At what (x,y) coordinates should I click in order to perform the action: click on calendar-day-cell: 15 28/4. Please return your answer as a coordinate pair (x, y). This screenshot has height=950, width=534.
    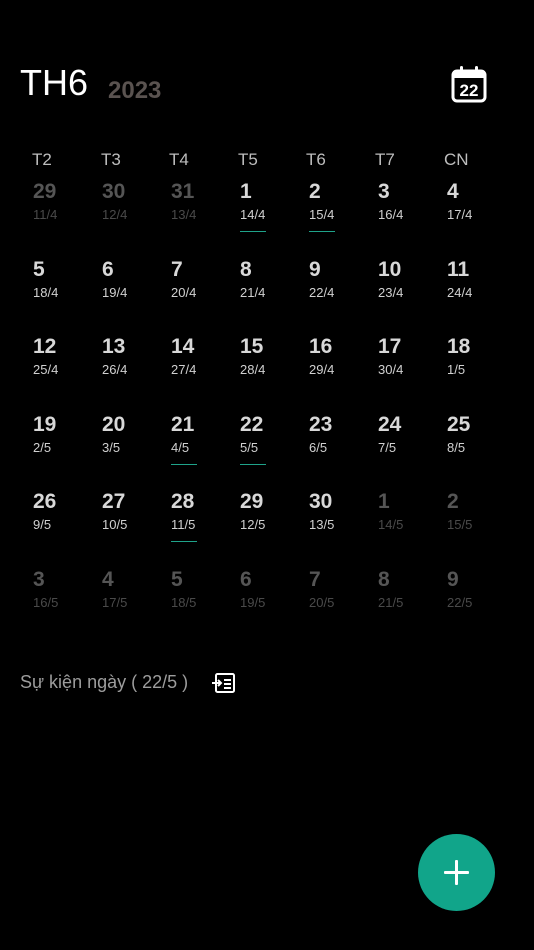
    Looking at the image, I should click on (270, 365).